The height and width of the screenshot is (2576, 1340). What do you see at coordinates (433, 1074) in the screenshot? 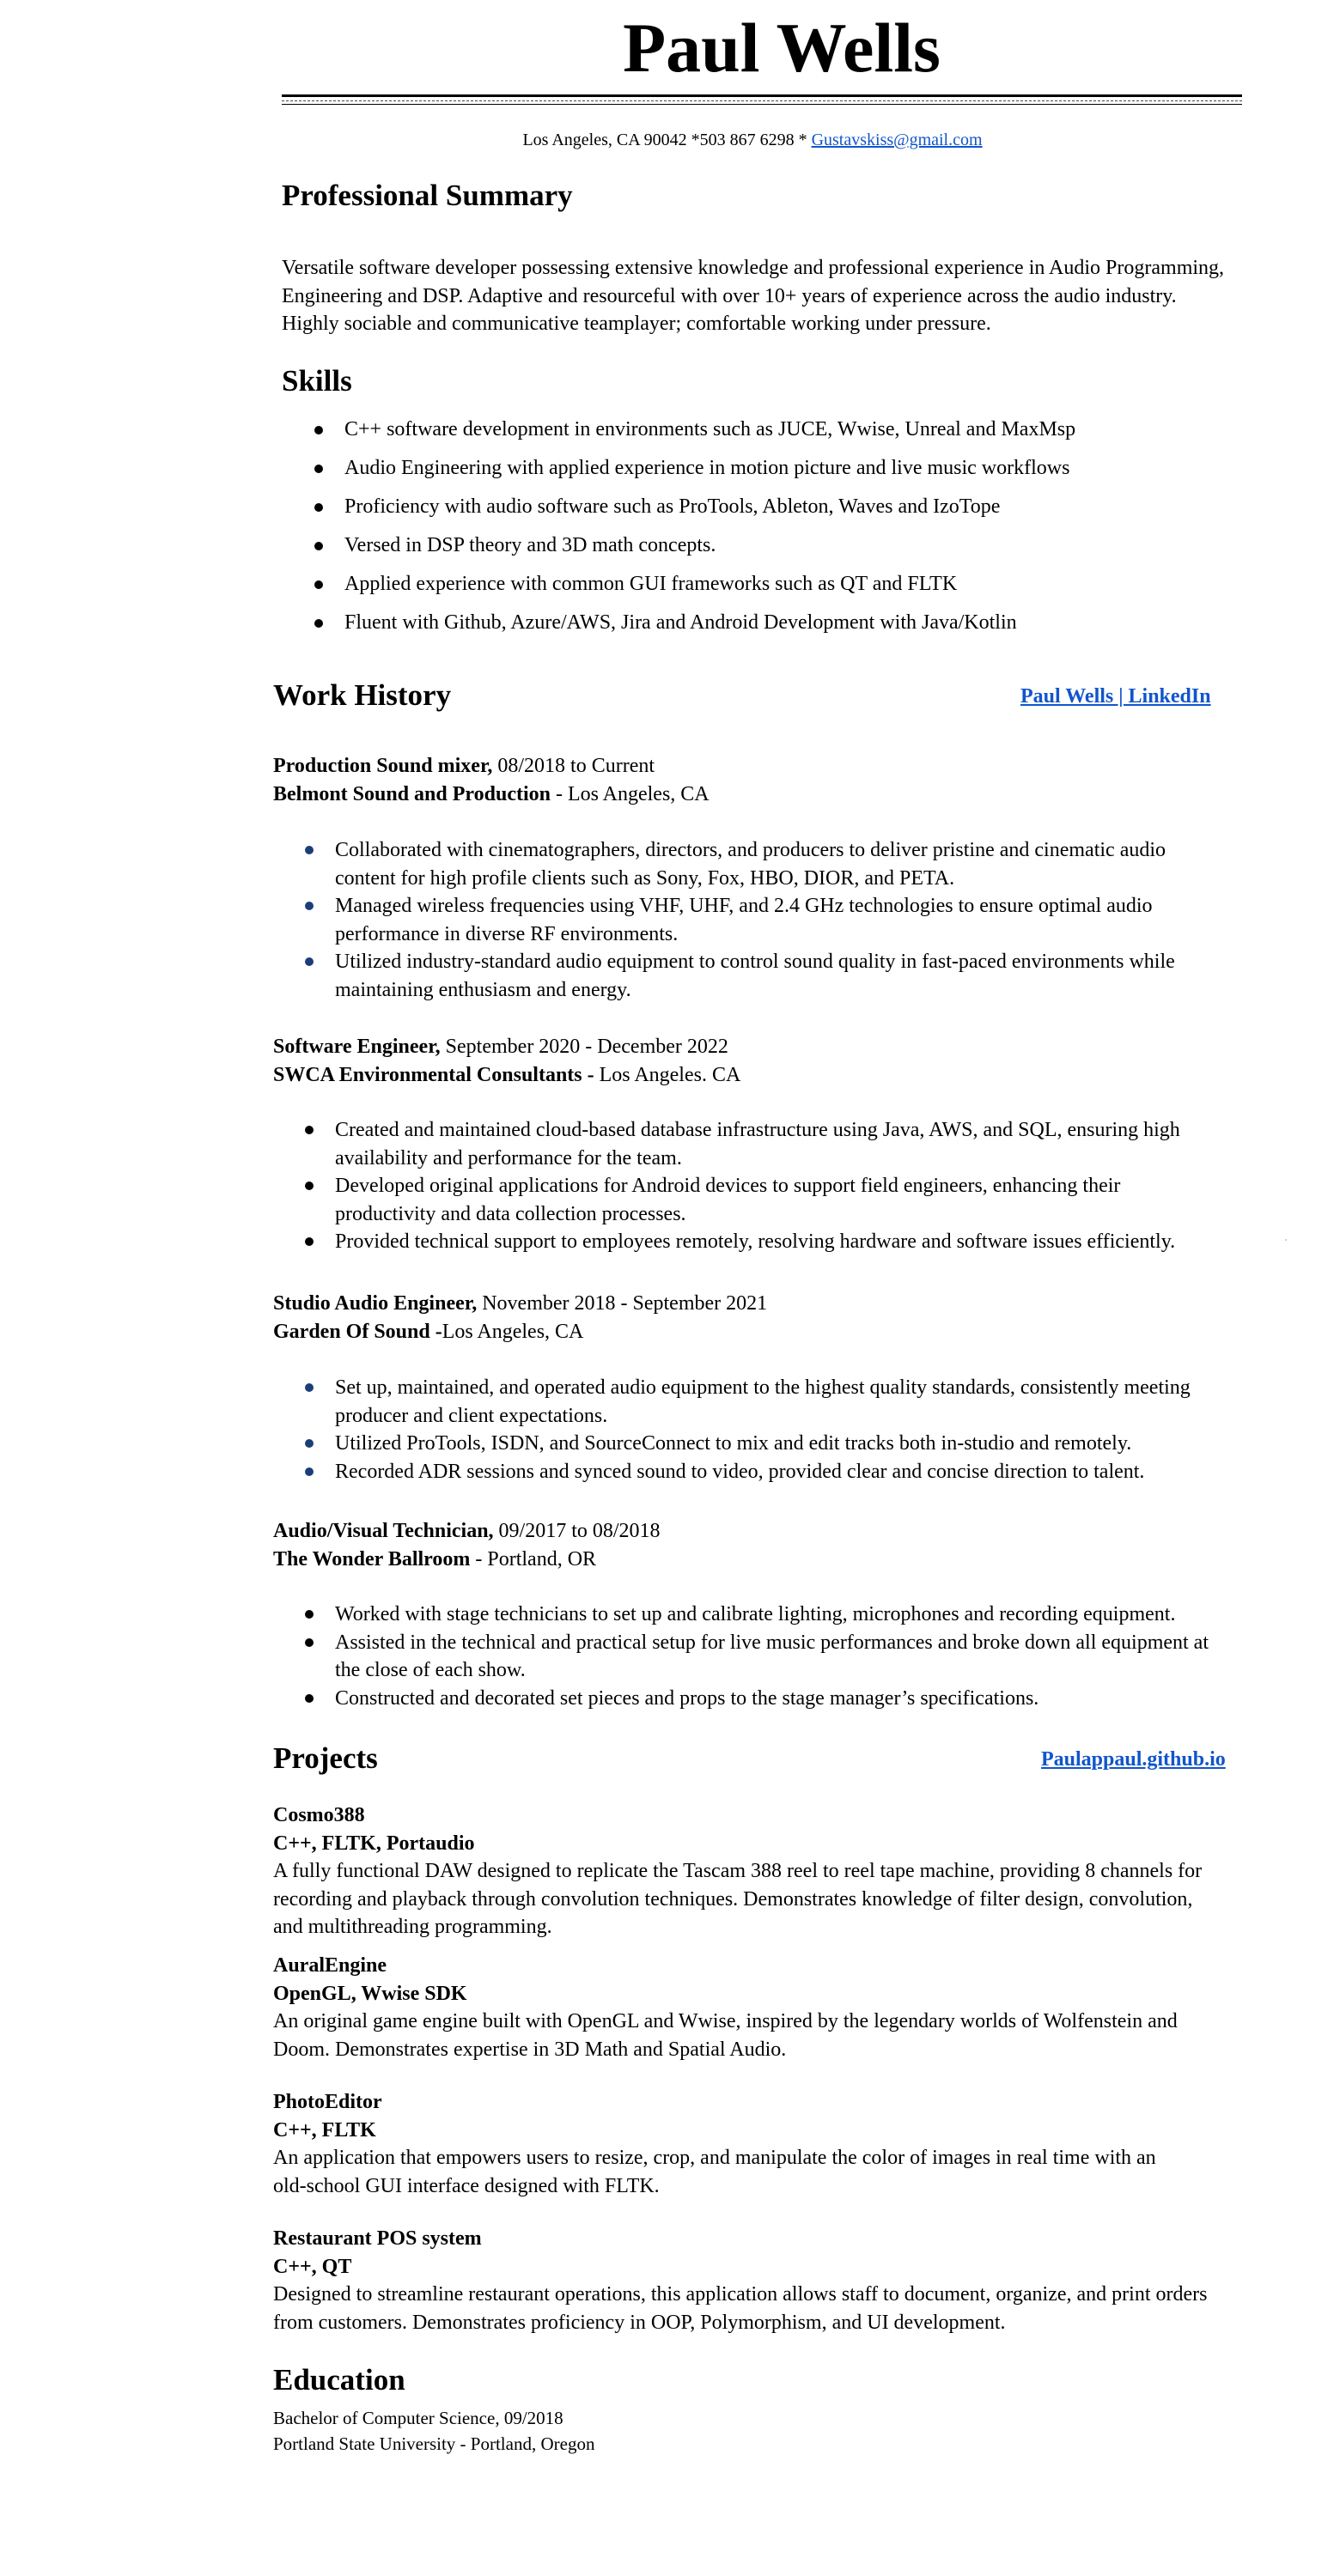
I see `job-company: SWCA Environmental Consultants -` at bounding box center [433, 1074].